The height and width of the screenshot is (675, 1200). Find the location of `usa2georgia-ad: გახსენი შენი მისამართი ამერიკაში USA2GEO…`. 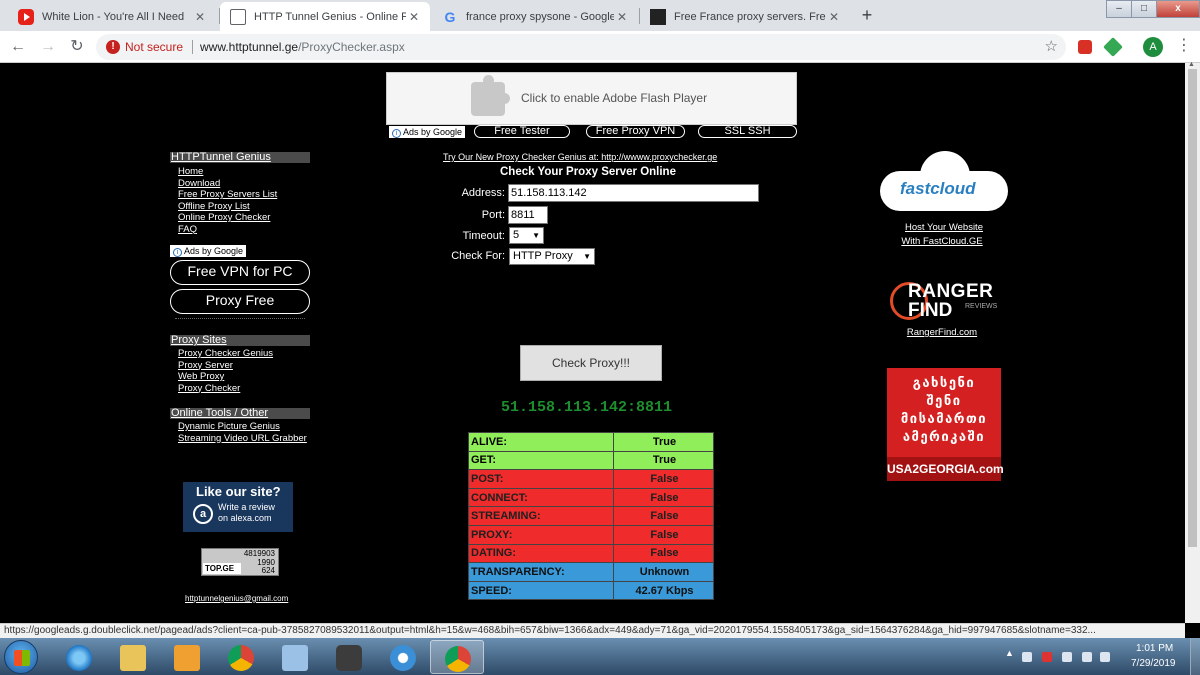

usa2georgia-ad: გახსენი შენი მისამართი ამერიკაში USA2GEO… is located at coordinates (945, 424).